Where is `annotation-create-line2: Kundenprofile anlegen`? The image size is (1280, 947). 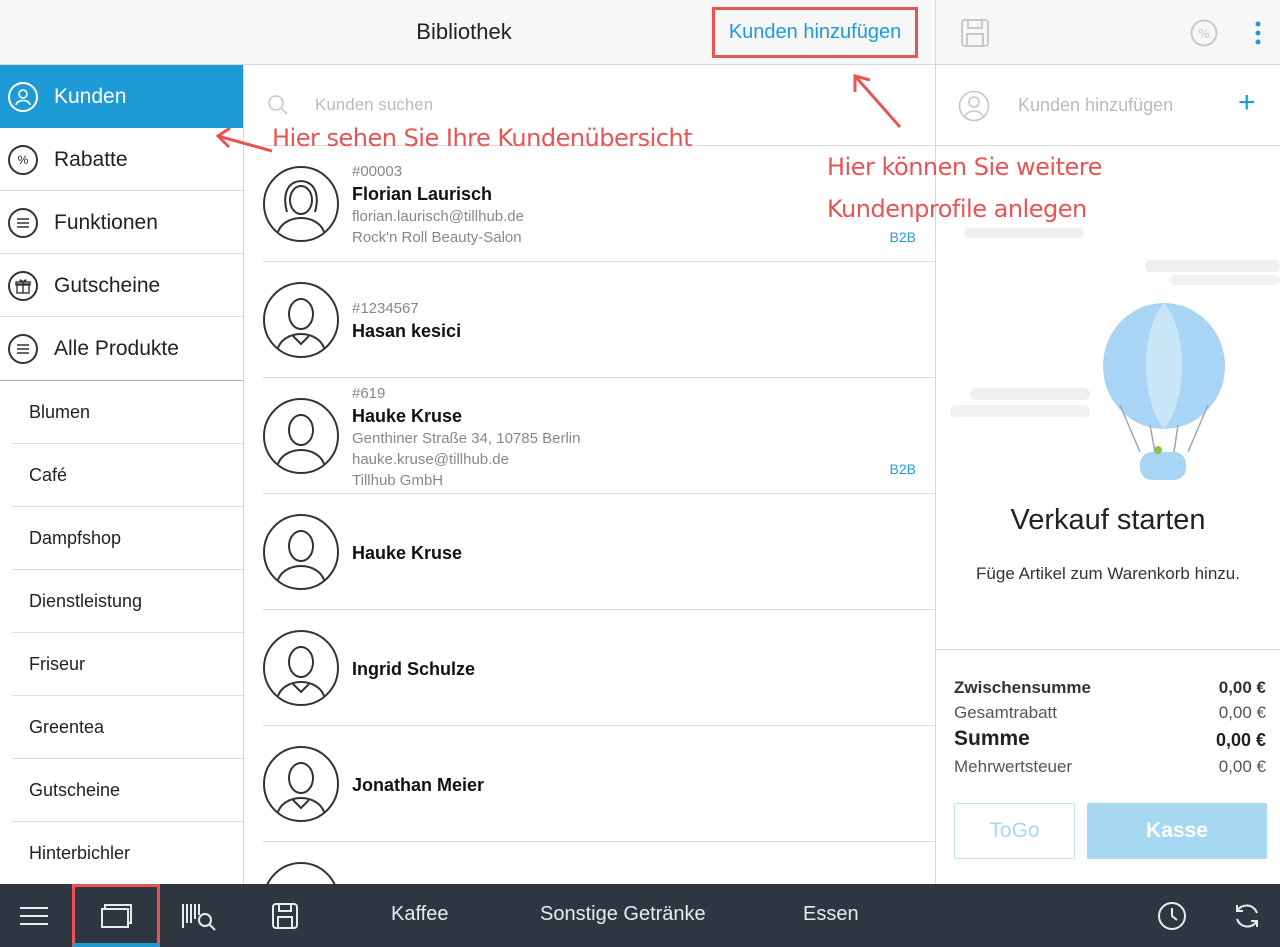 annotation-create-line2: Kundenprofile anlegen is located at coordinates (957, 209).